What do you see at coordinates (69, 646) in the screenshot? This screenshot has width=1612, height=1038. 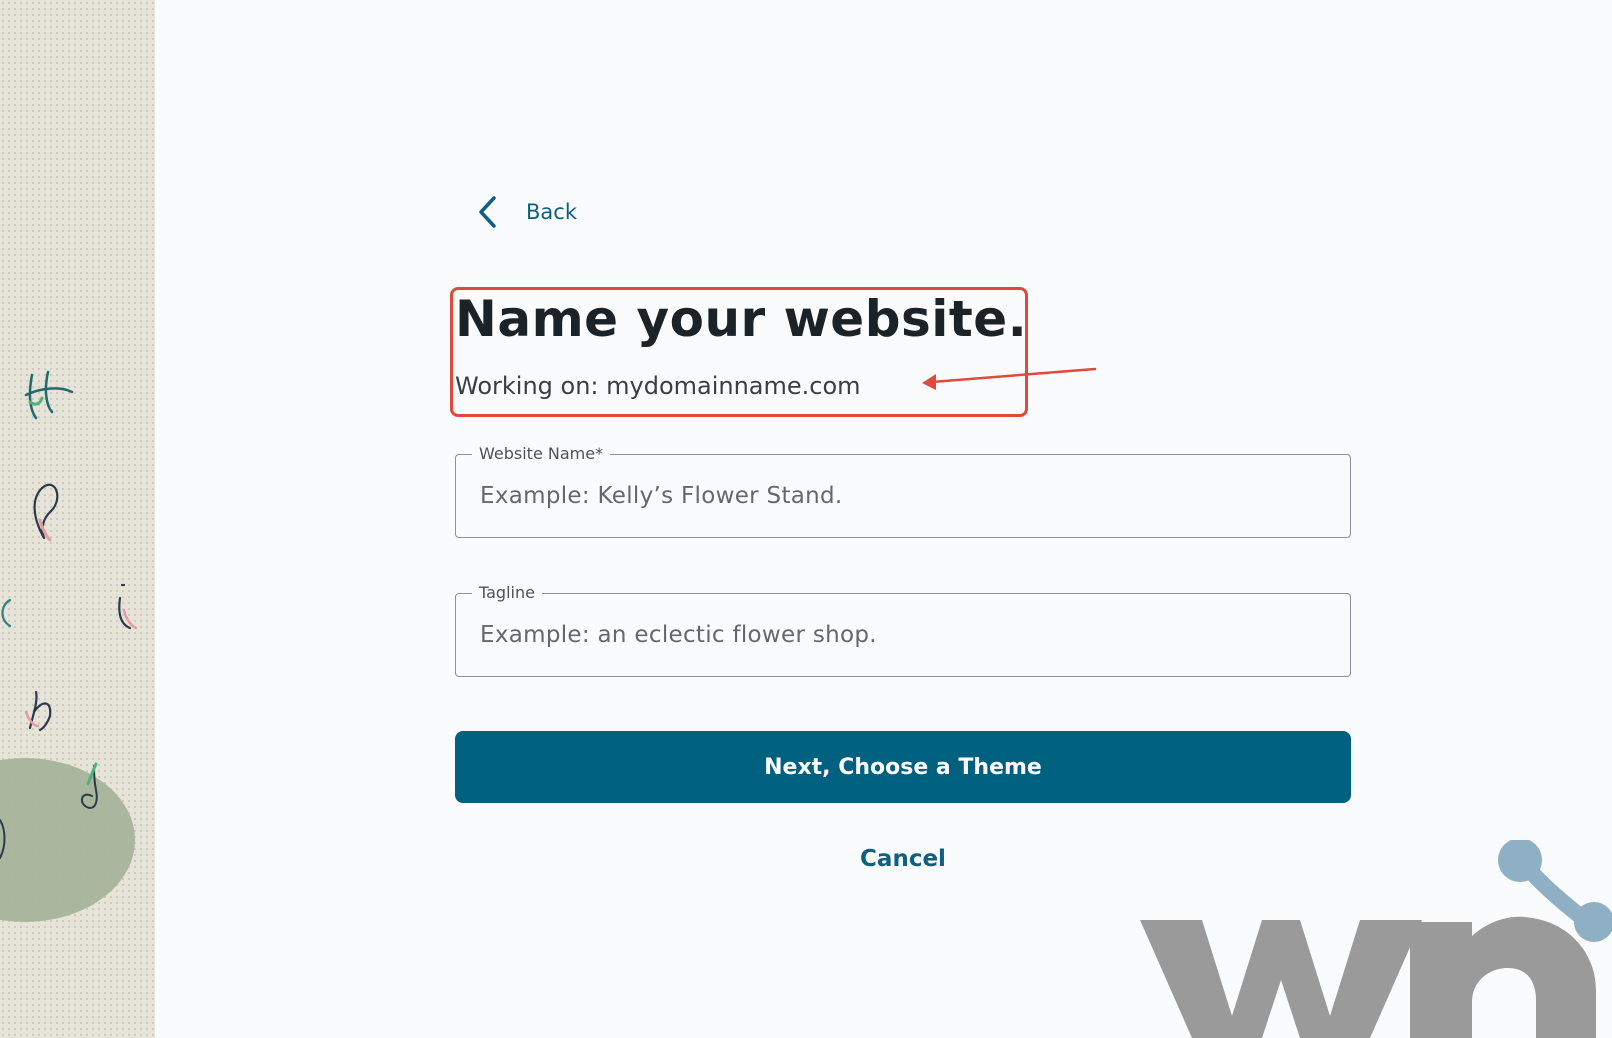 I see `calligraphy-illustration` at bounding box center [69, 646].